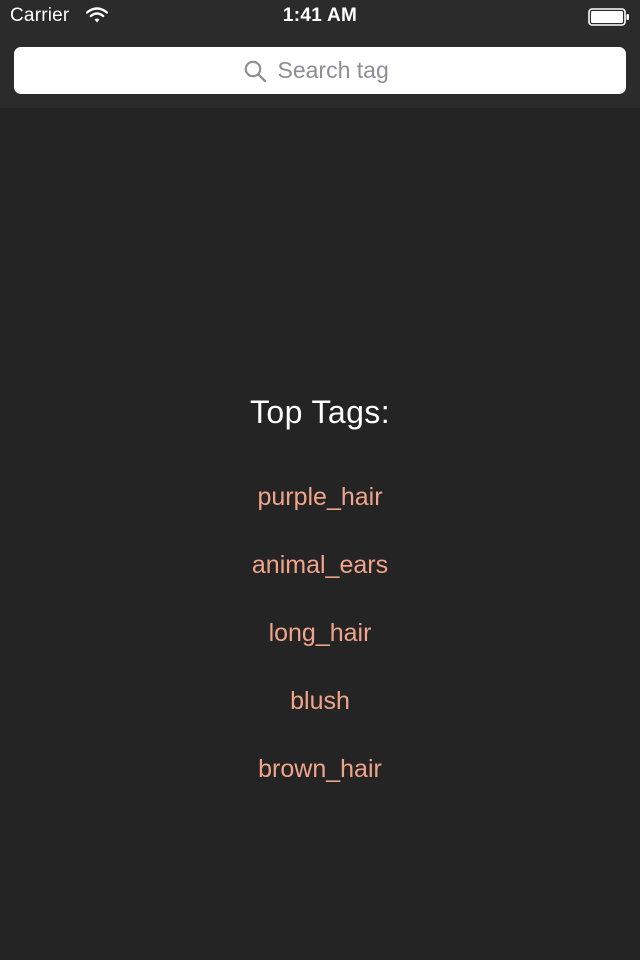 This screenshot has width=640, height=960. I want to click on search-input, so click(337, 70).